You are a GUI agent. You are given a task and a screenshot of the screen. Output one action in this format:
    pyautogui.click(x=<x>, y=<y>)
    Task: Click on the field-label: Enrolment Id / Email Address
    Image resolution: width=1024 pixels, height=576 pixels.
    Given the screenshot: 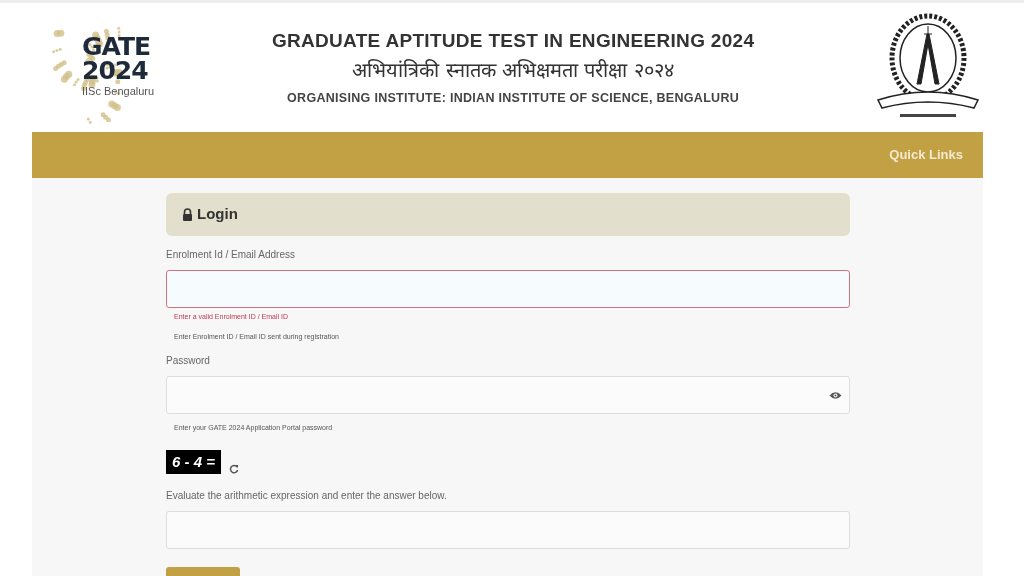 What is the action you would take?
    pyautogui.click(x=231, y=255)
    